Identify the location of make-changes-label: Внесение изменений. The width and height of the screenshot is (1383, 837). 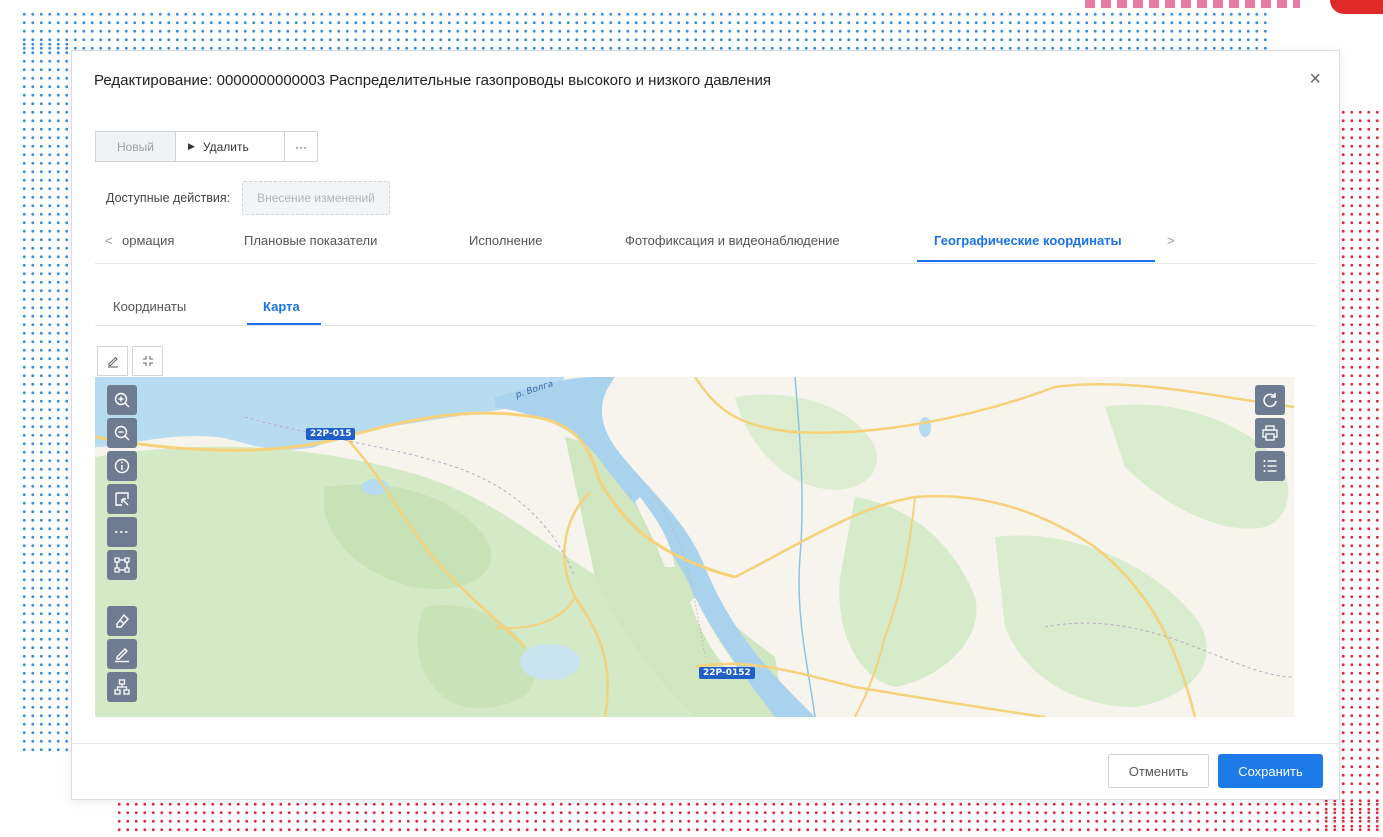
(316, 198).